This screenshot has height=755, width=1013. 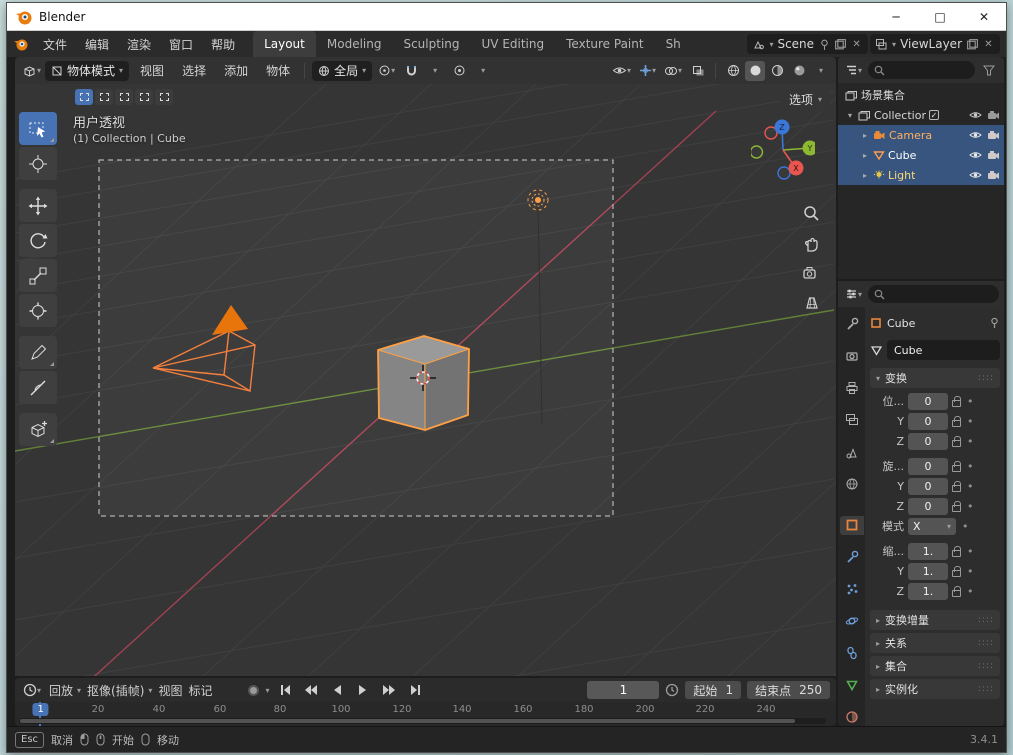 I want to click on tool-add-cube, so click(x=38, y=429).